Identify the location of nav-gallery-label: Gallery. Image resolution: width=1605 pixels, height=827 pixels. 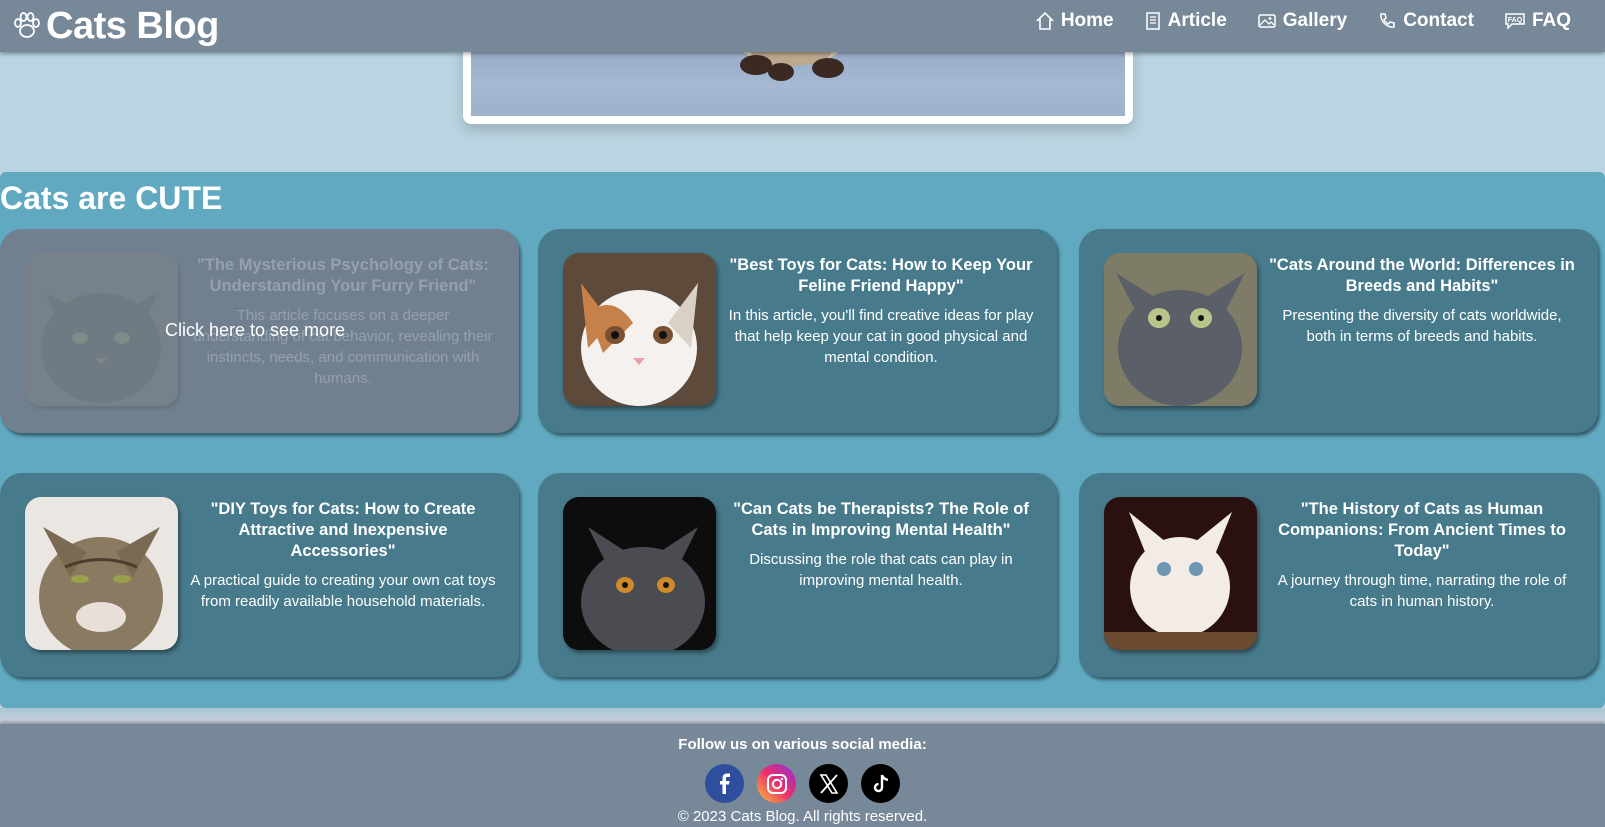
(1315, 20).